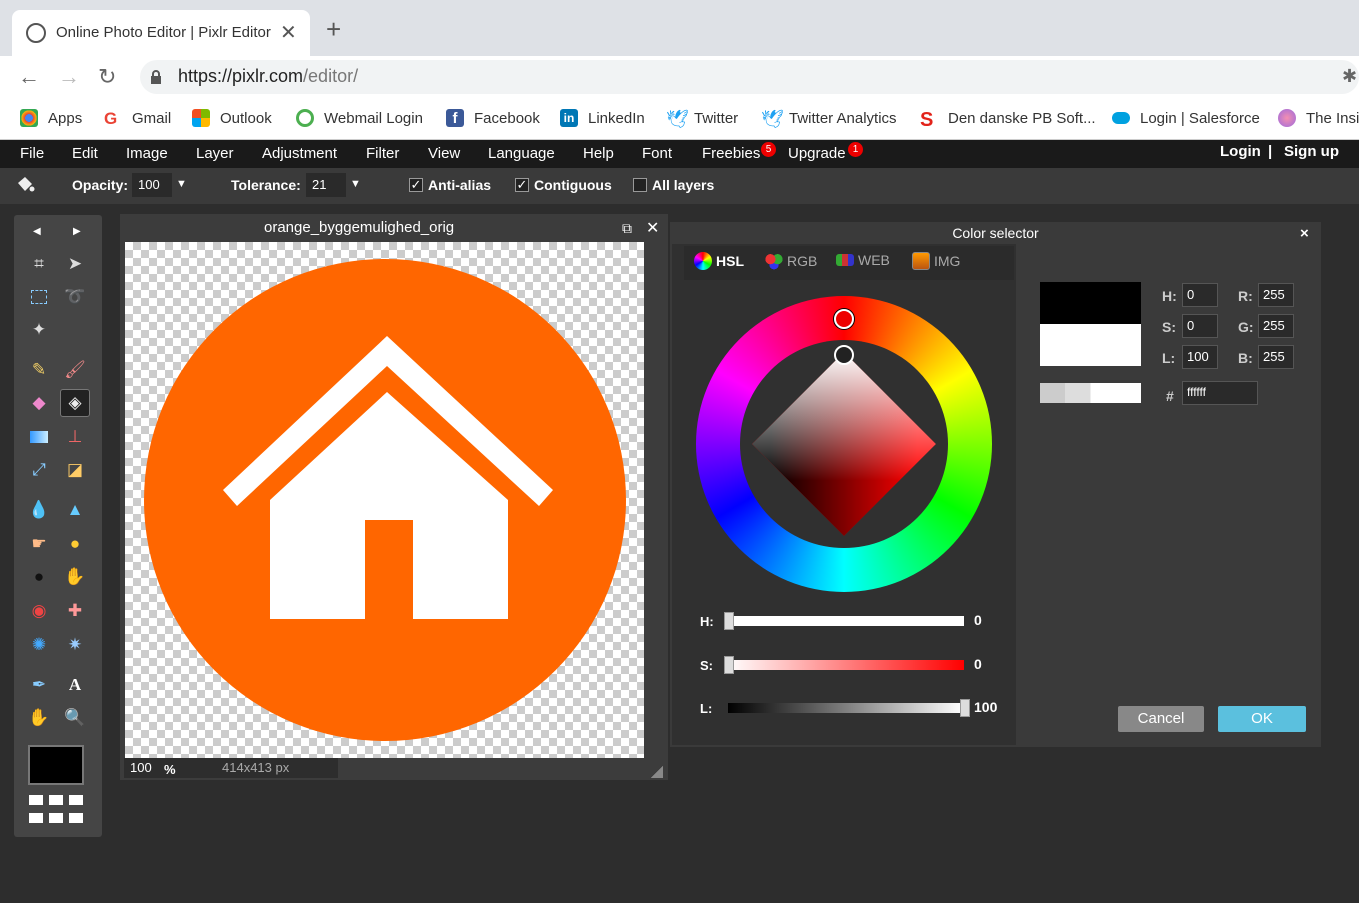 The height and width of the screenshot is (903, 1359). Describe the element at coordinates (1318, 118) in the screenshot. I see `bookmark-the-insider: The Insi` at that location.